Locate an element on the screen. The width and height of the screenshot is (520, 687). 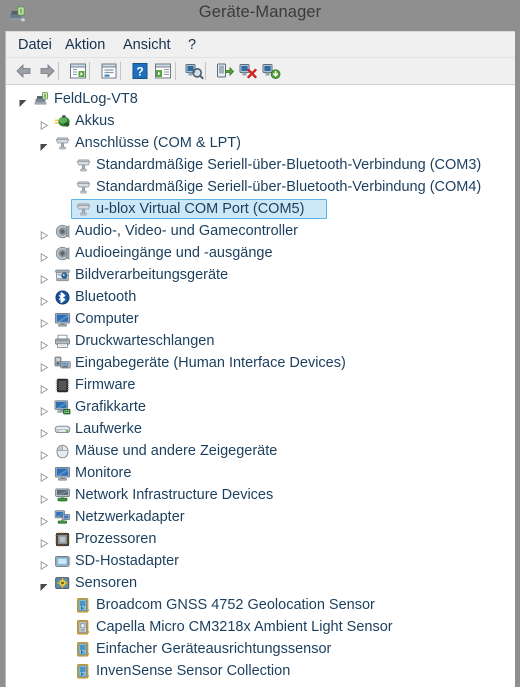
tree-node-label: SD-Hostadapter is located at coordinates (127, 561).